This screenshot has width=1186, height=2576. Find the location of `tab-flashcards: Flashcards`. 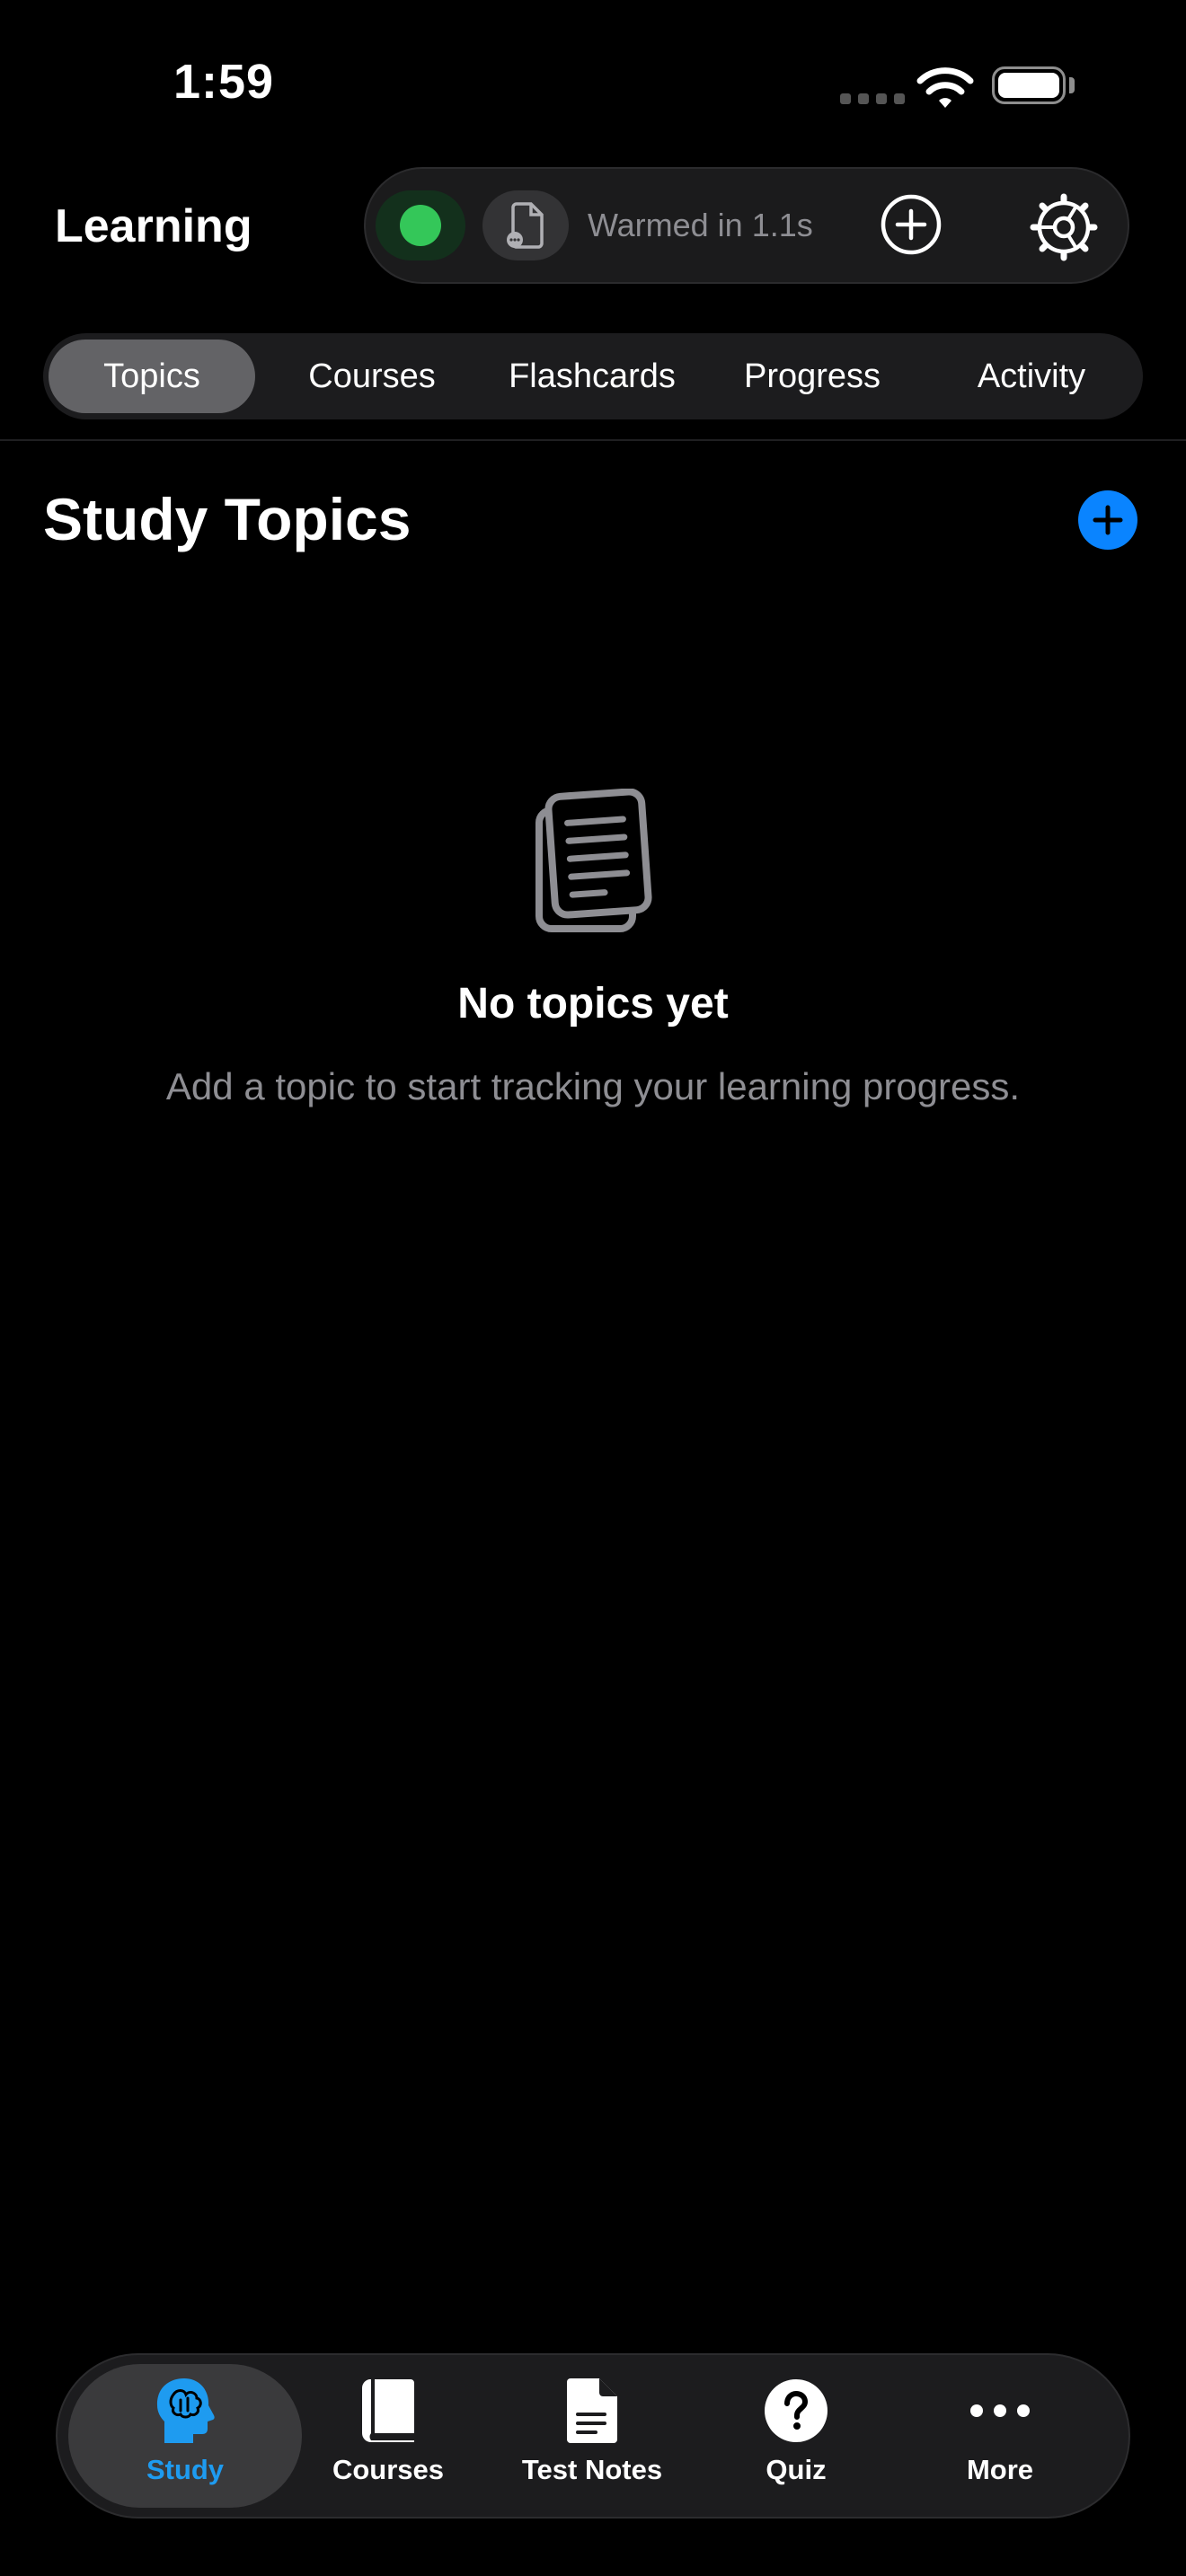

tab-flashcards: Flashcards is located at coordinates (592, 376).